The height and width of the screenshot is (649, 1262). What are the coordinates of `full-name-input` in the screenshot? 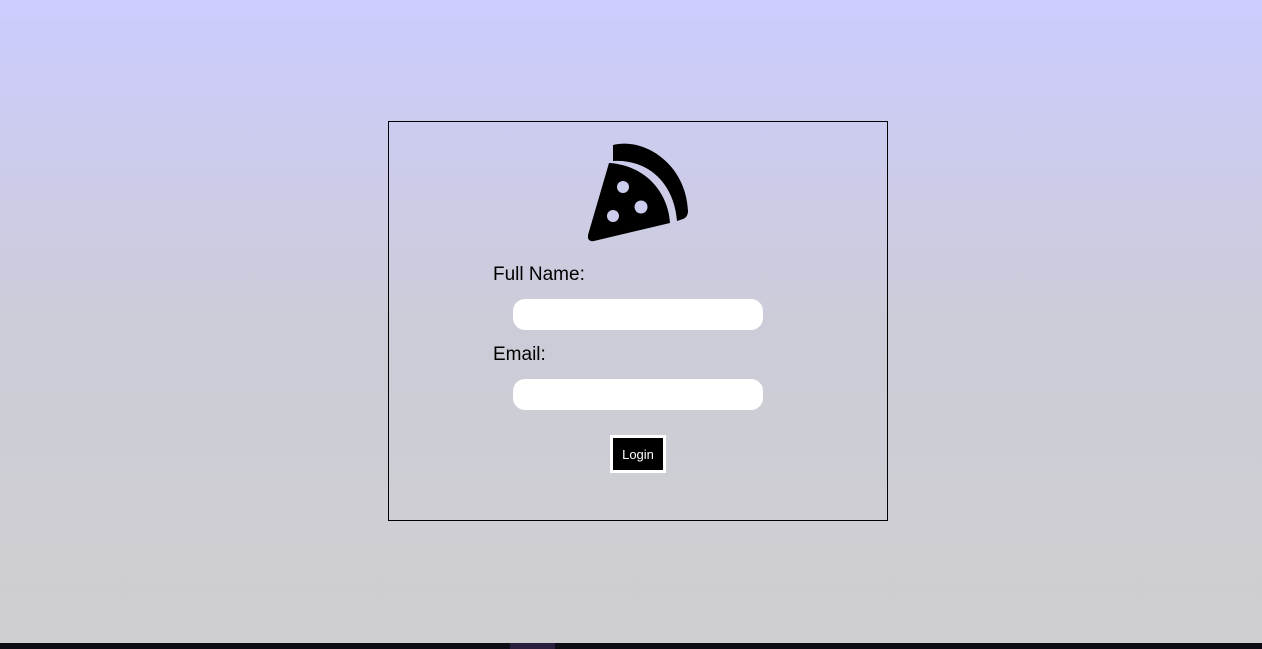 It's located at (638, 314).